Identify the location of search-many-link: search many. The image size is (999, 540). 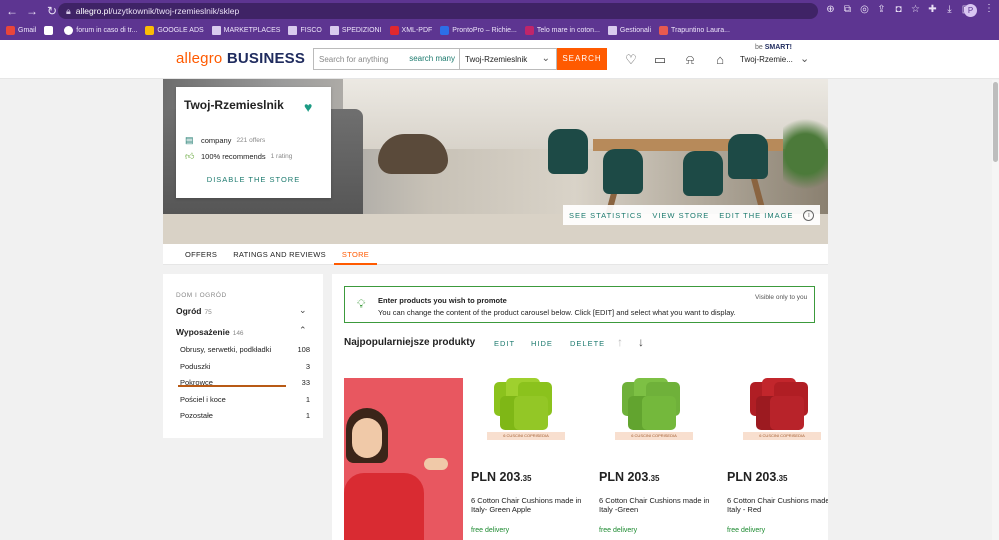
(432, 58).